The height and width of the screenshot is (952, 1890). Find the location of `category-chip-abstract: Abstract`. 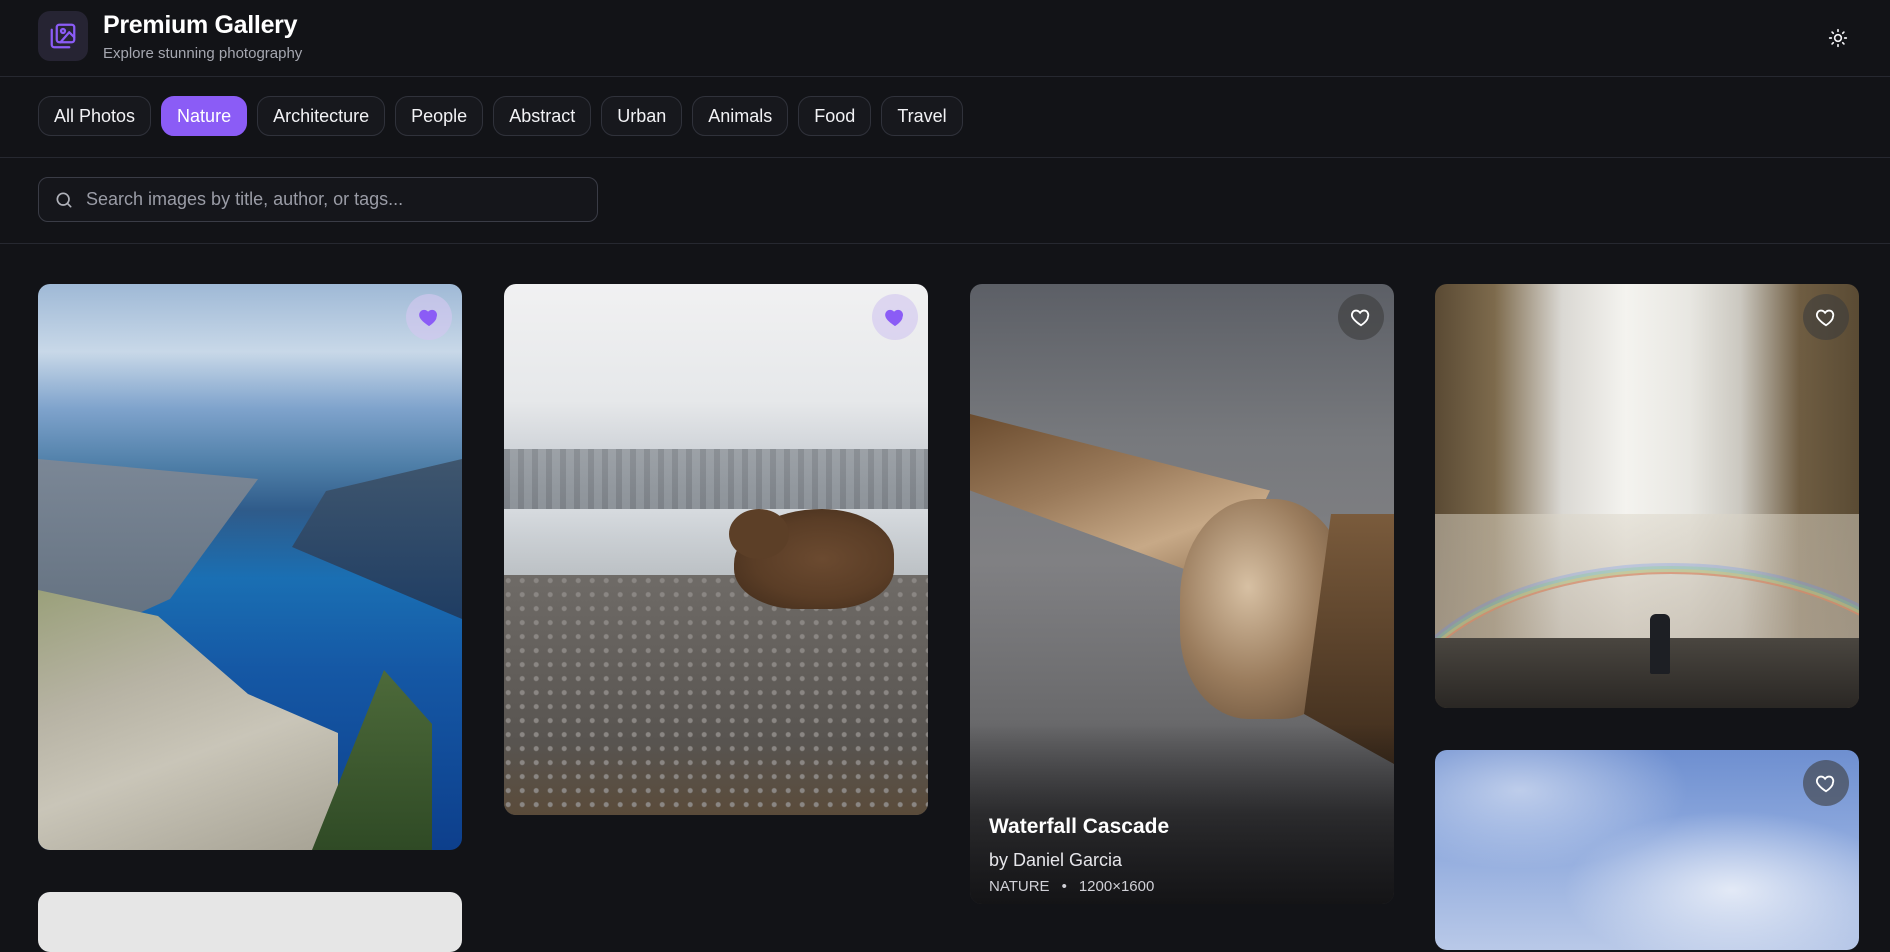

category-chip-abstract: Abstract is located at coordinates (542, 116).